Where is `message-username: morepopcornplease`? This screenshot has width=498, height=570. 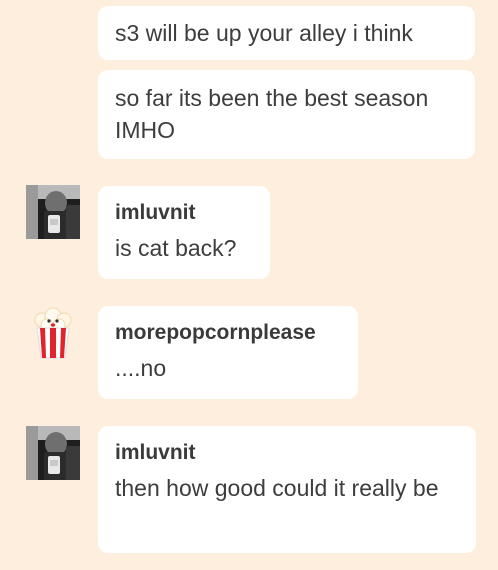
message-username: morepopcornplease is located at coordinates (228, 333).